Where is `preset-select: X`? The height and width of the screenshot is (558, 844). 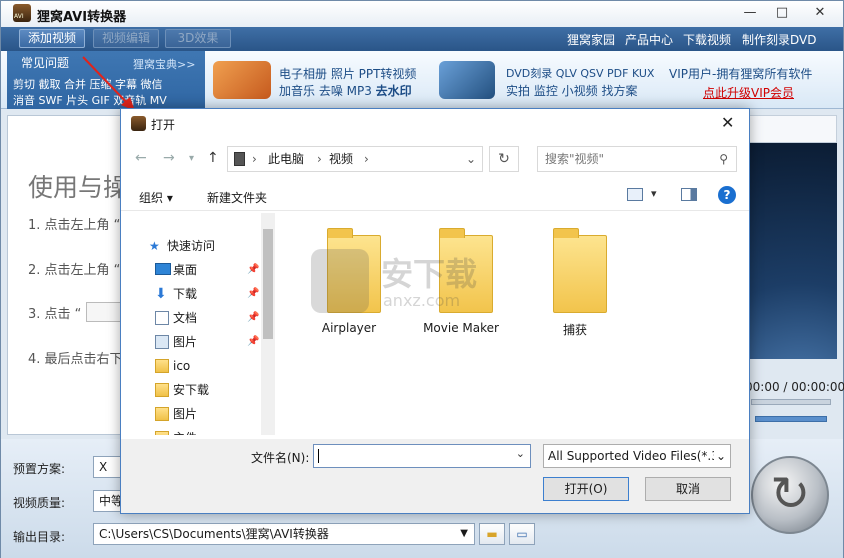
preset-select: X is located at coordinates (107, 467).